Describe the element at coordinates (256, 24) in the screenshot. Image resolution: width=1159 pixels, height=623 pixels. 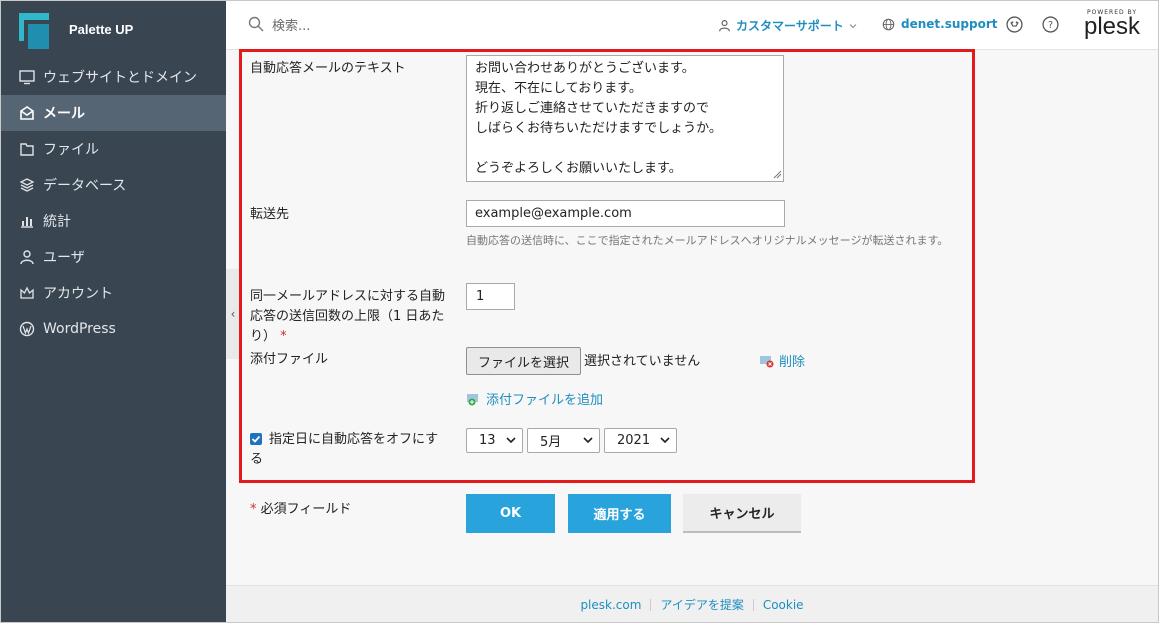
I see `search-icon` at that location.